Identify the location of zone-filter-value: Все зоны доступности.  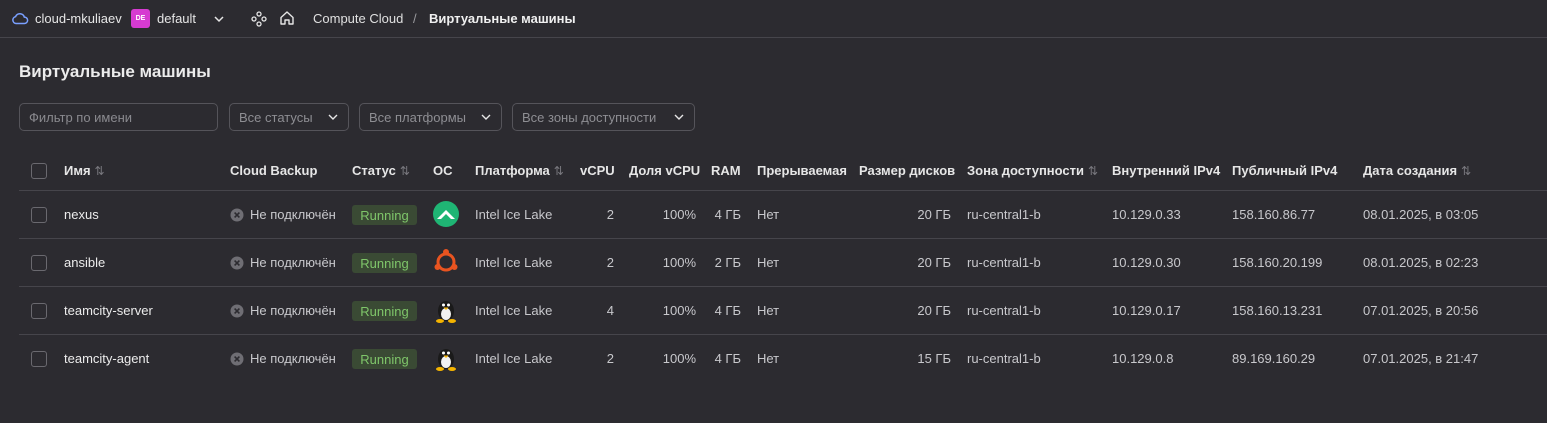
(589, 117).